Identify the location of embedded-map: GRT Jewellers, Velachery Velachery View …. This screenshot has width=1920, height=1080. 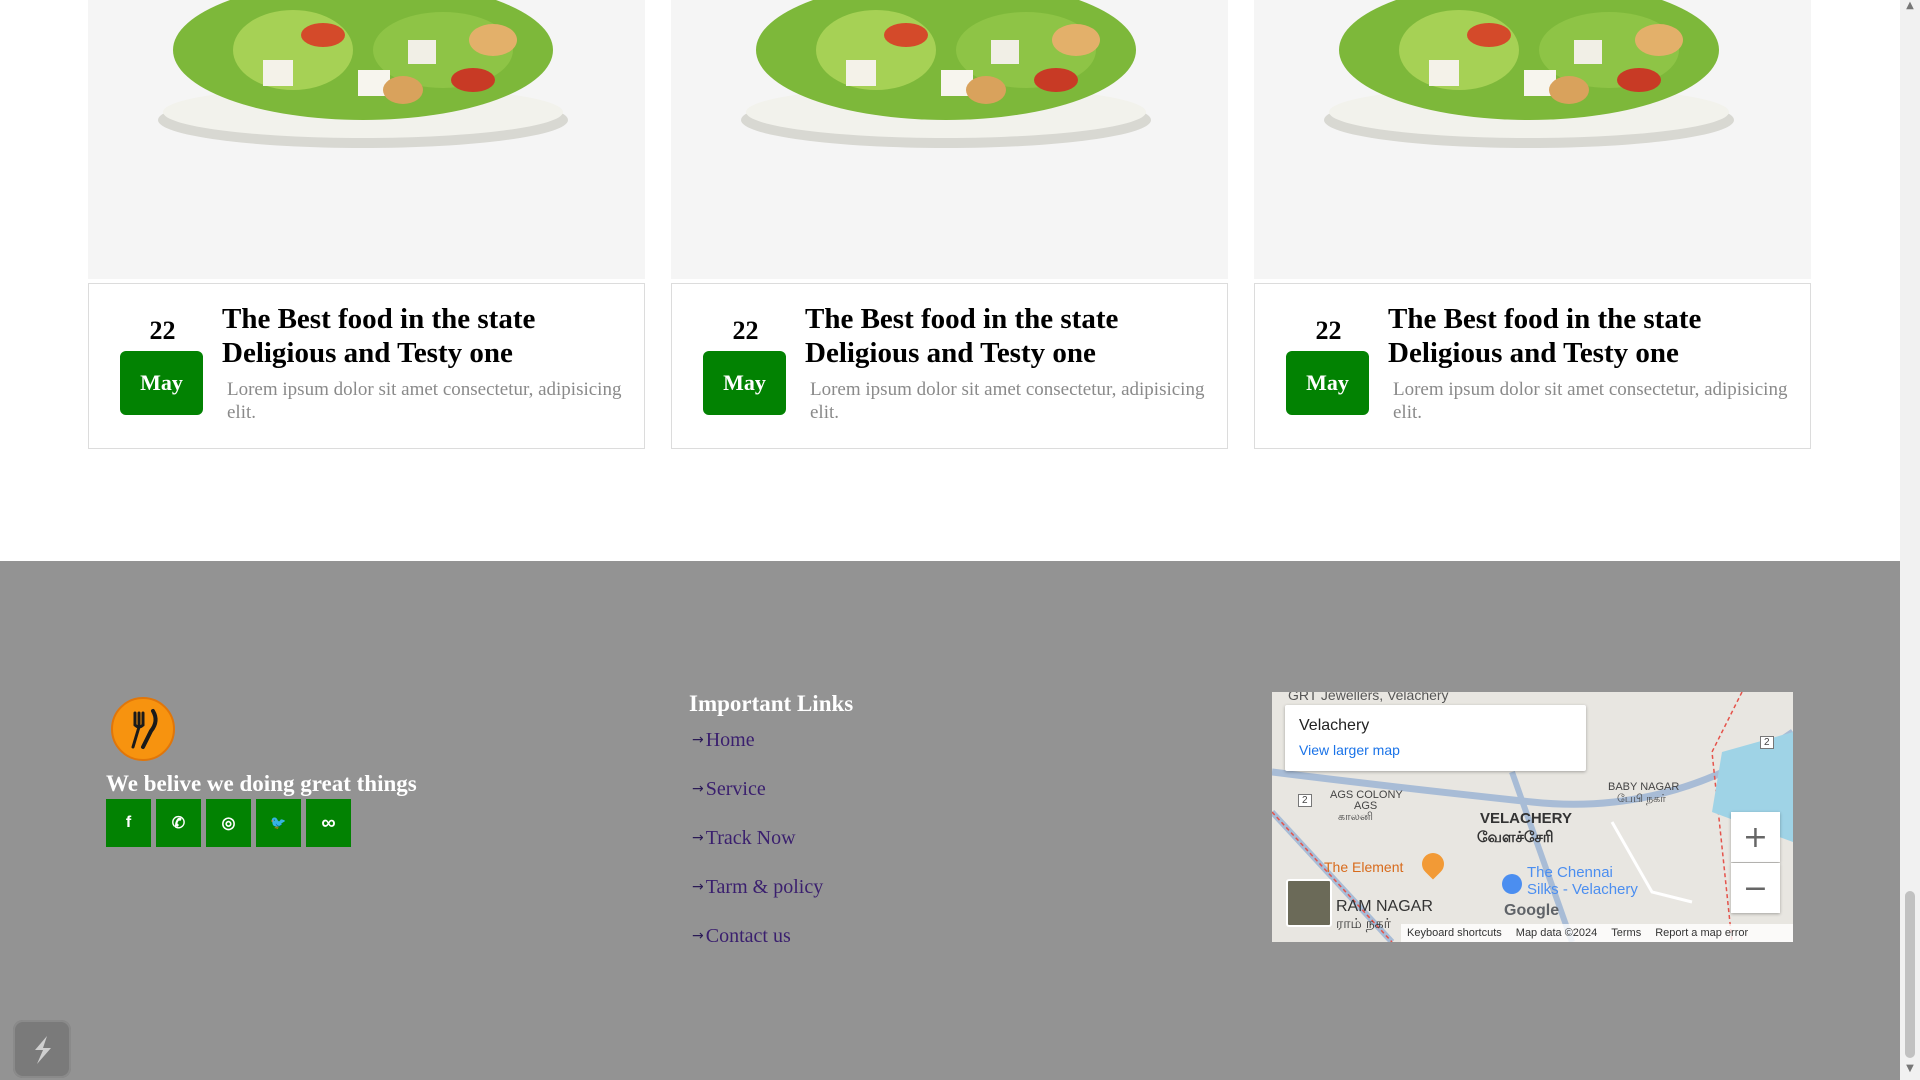
(1532, 817).